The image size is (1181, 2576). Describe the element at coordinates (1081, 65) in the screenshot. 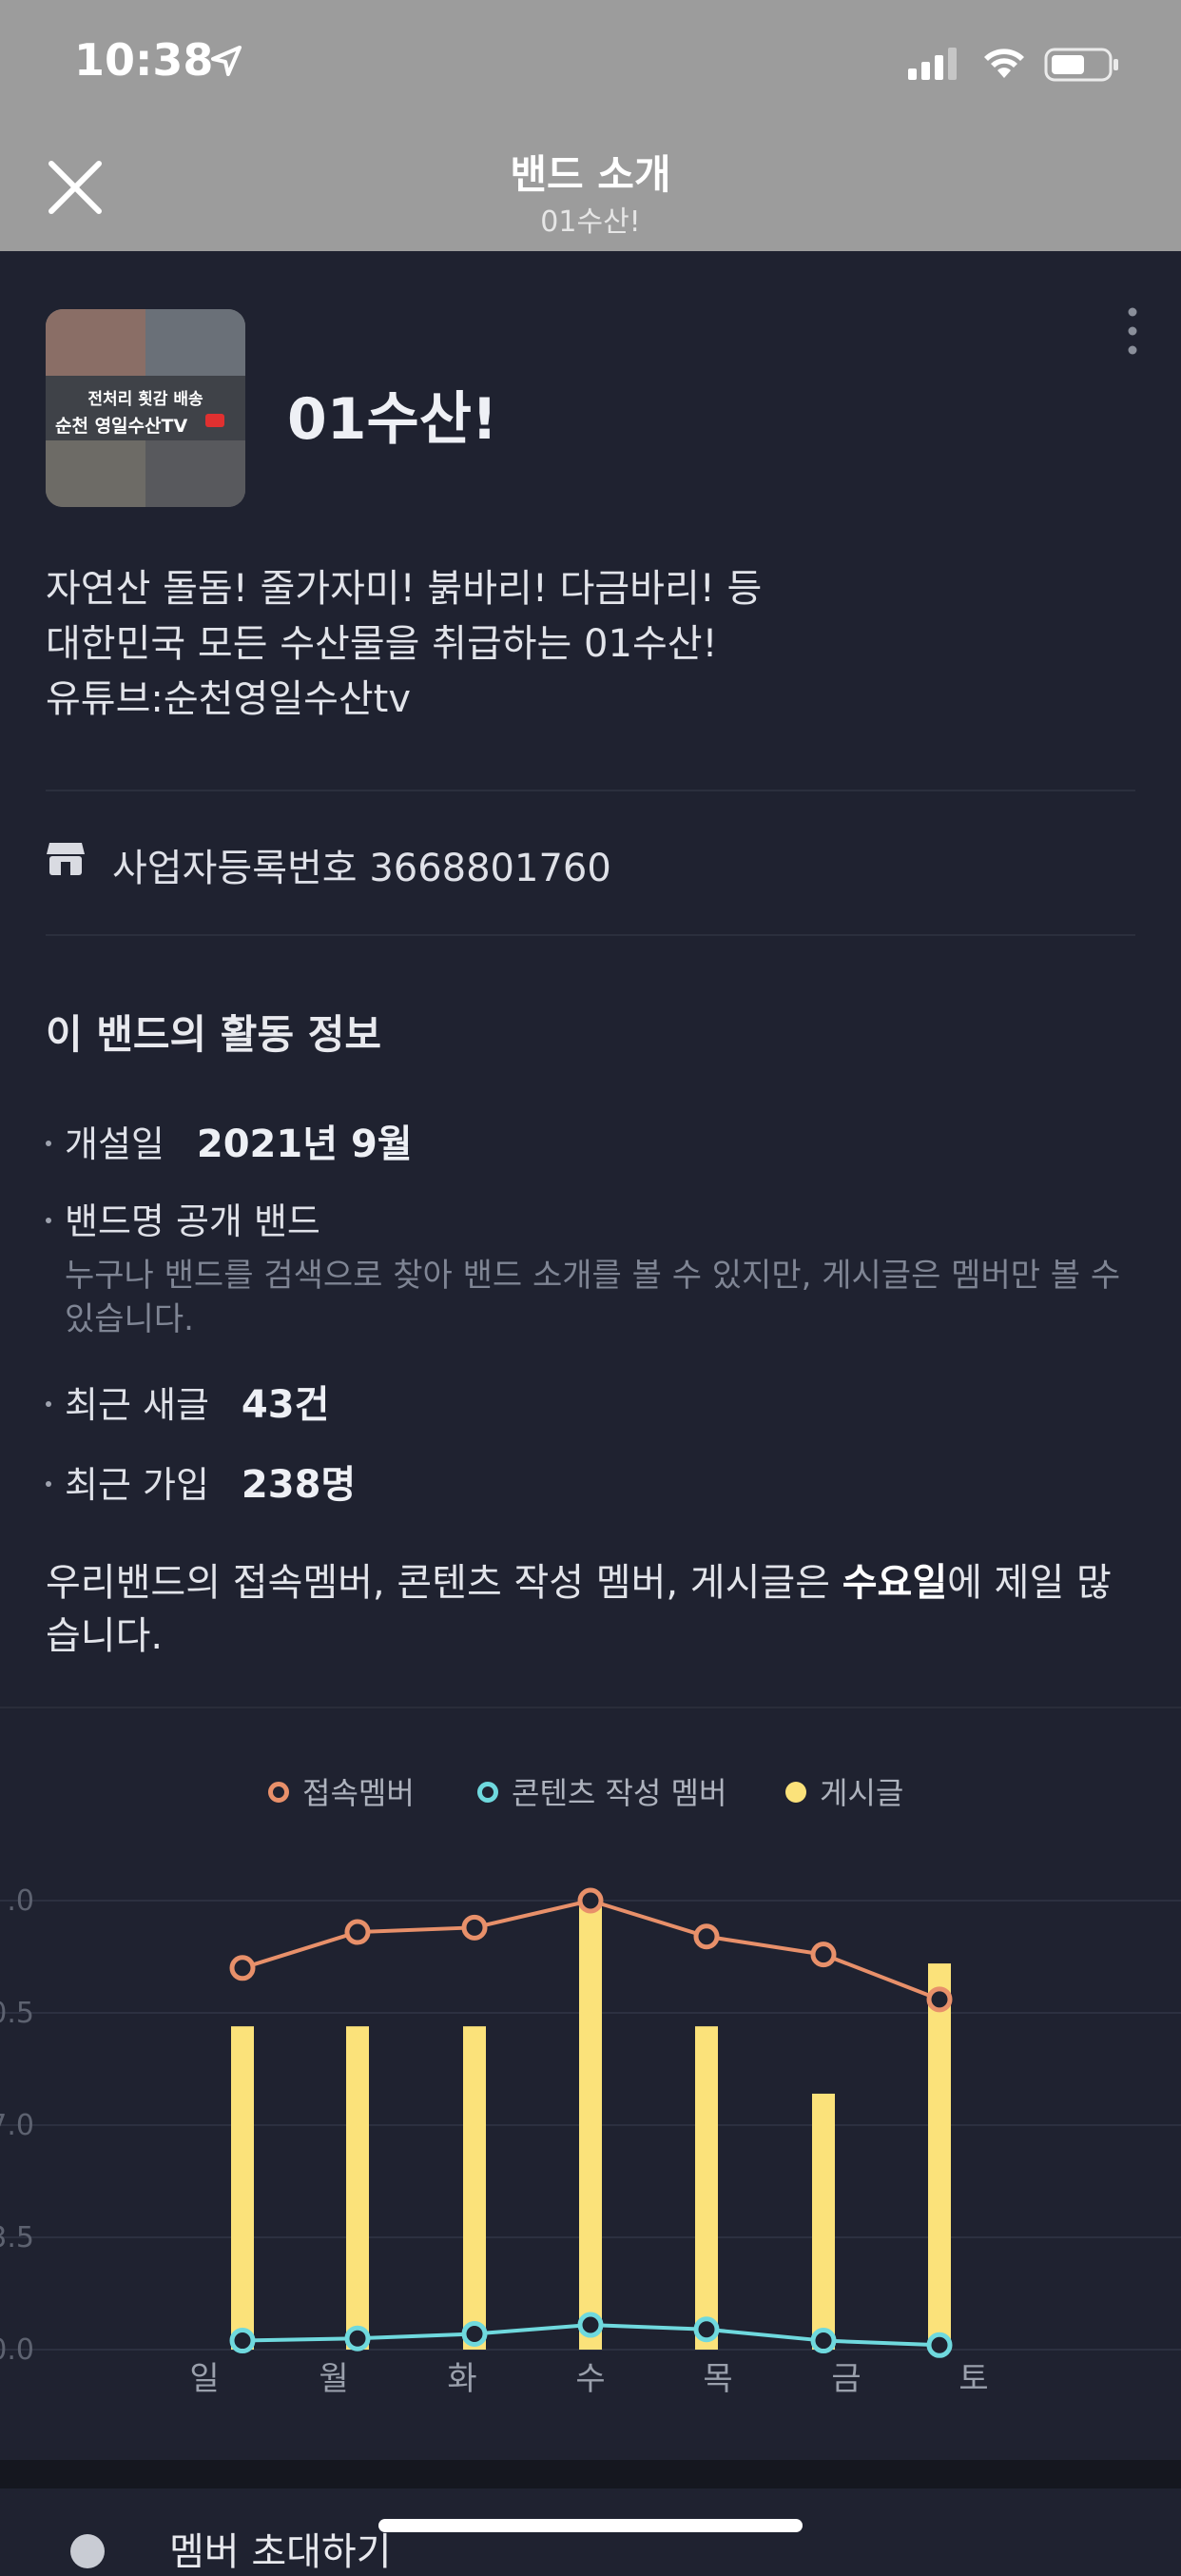

I see `battery-icon` at that location.